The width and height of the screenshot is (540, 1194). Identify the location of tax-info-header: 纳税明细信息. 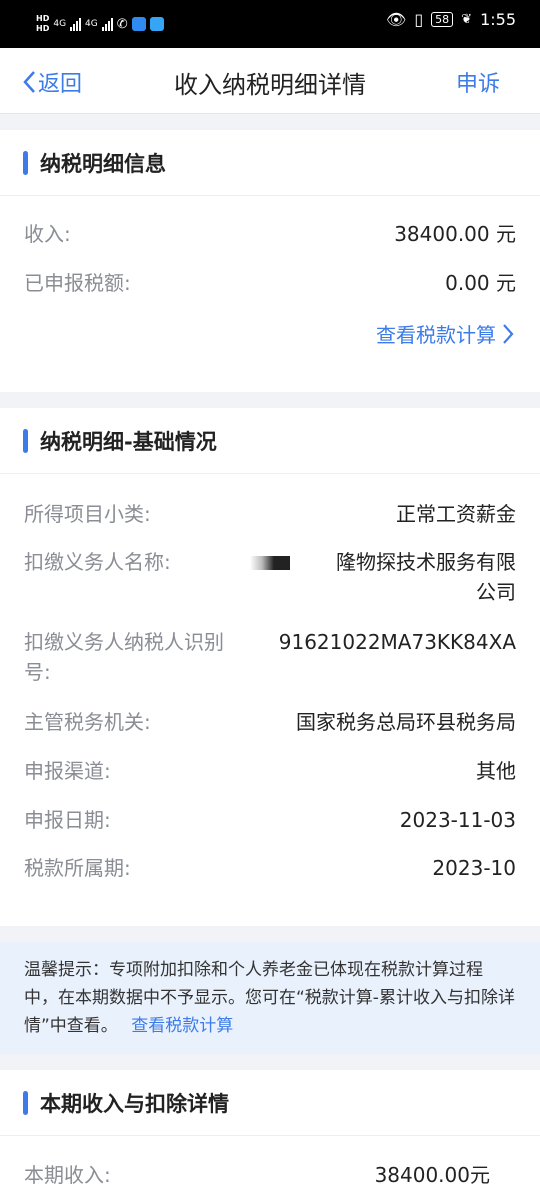
(270, 163).